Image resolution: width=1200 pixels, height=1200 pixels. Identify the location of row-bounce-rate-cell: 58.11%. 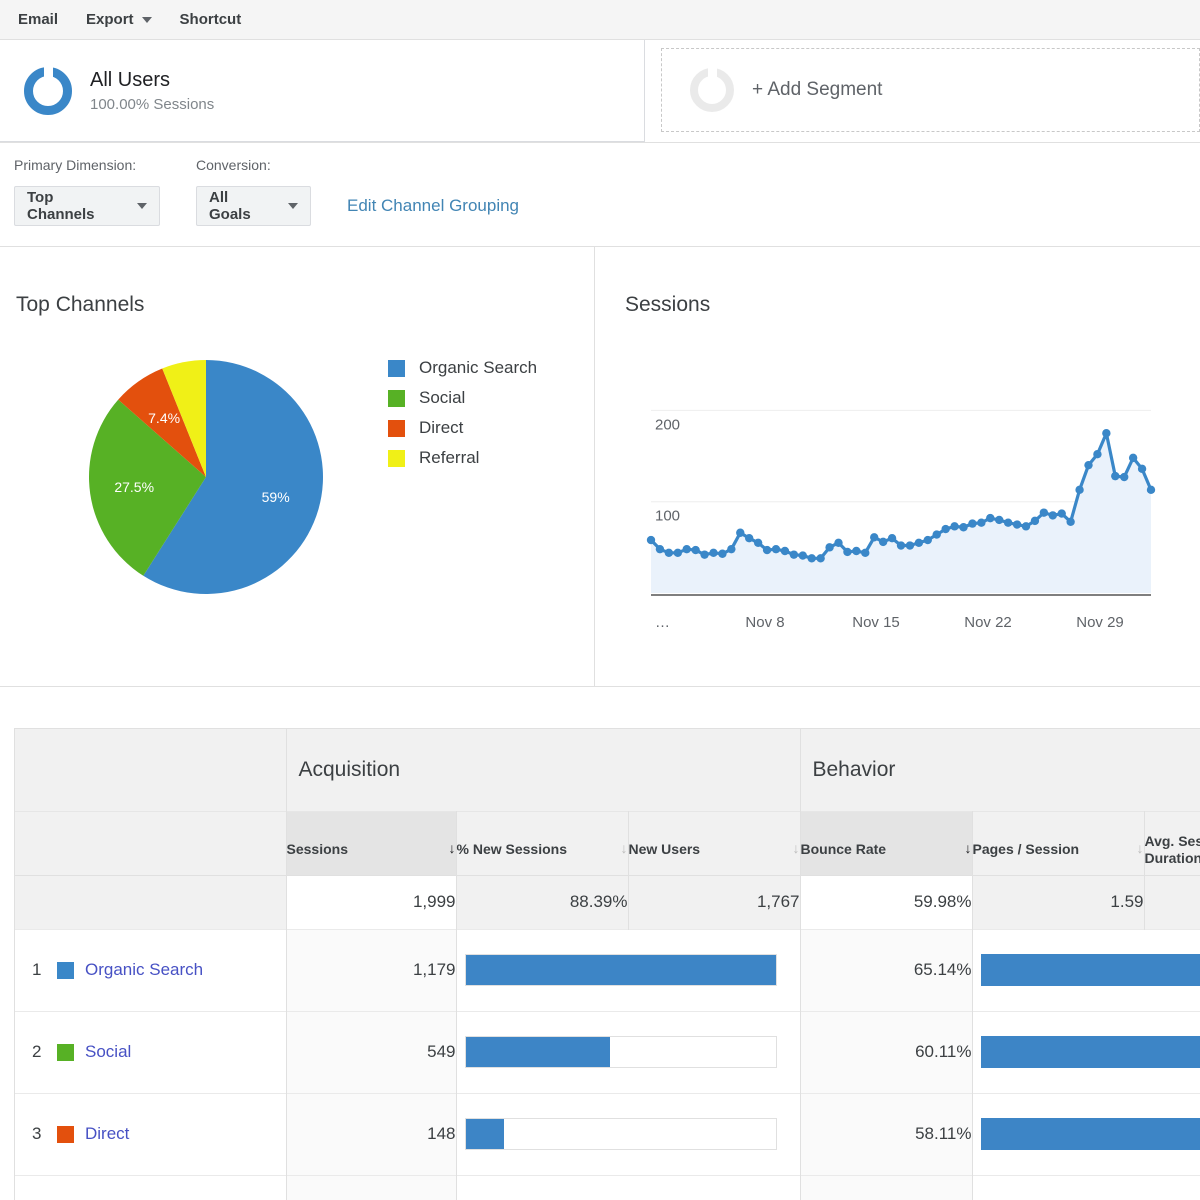
(886, 1133).